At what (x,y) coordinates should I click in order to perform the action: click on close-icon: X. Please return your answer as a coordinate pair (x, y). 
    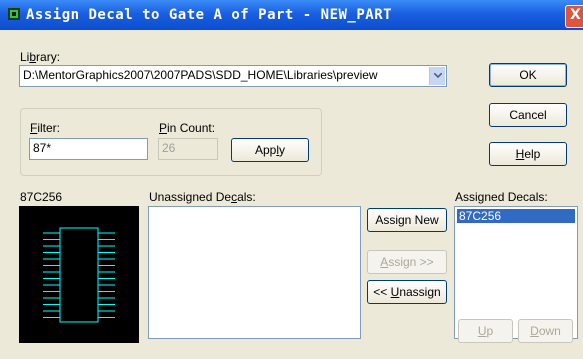
    Looking at the image, I should click on (575, 15).